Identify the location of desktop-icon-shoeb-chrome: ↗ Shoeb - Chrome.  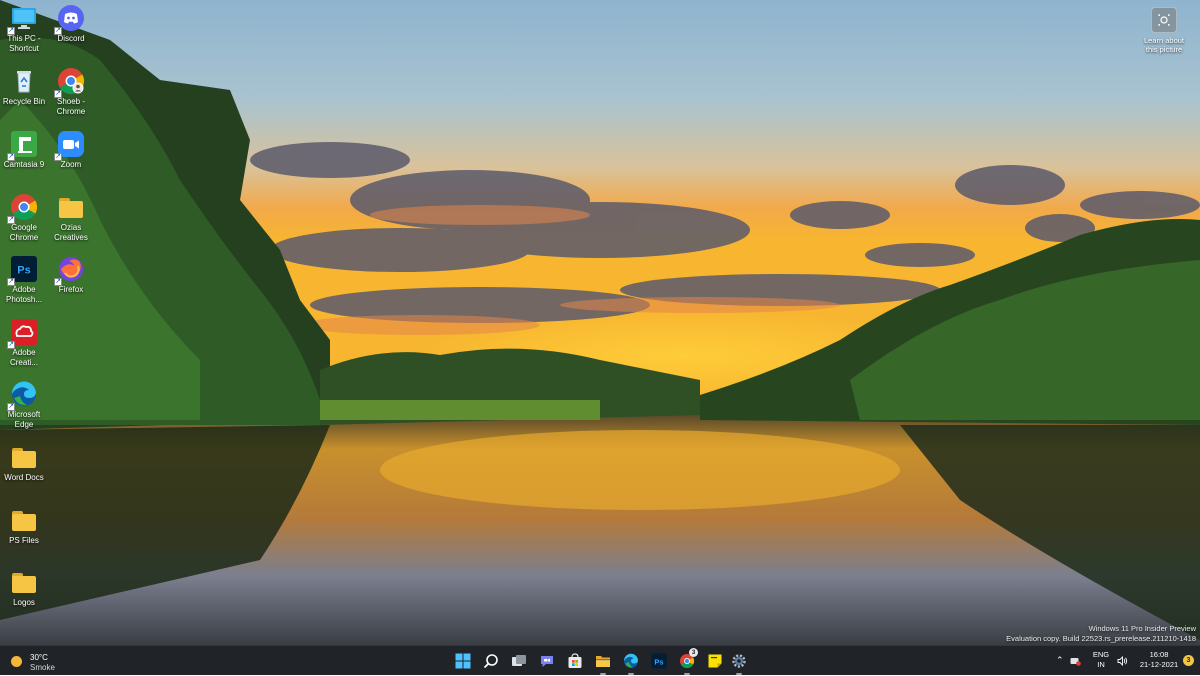
(71, 92).